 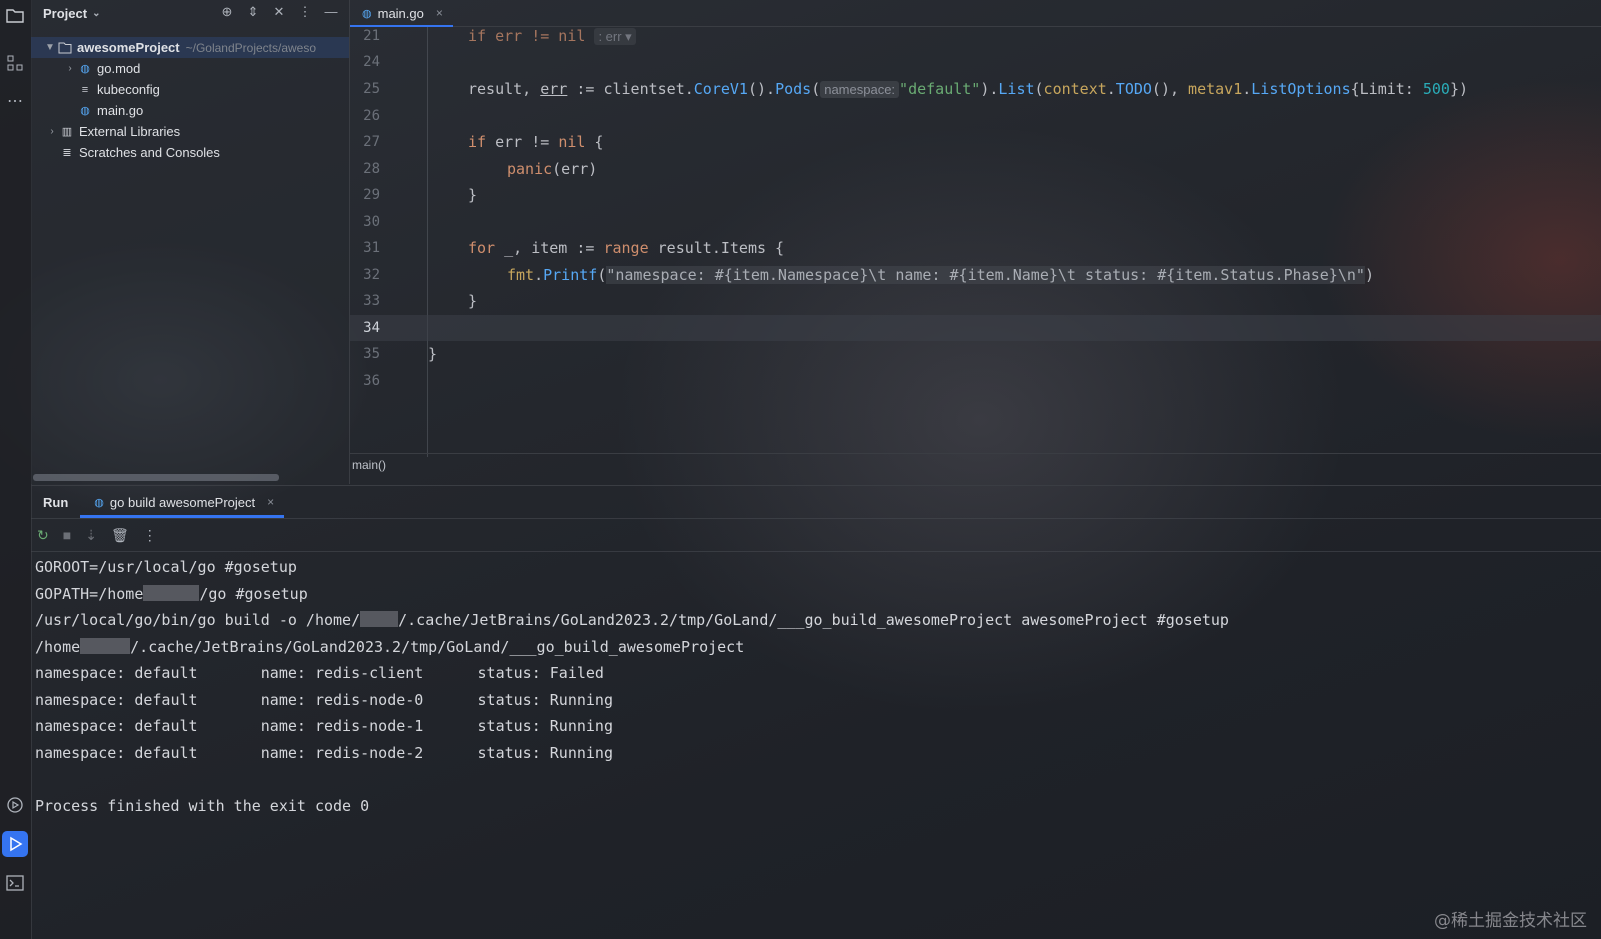 I want to click on line-number: 25, so click(x=371, y=89).